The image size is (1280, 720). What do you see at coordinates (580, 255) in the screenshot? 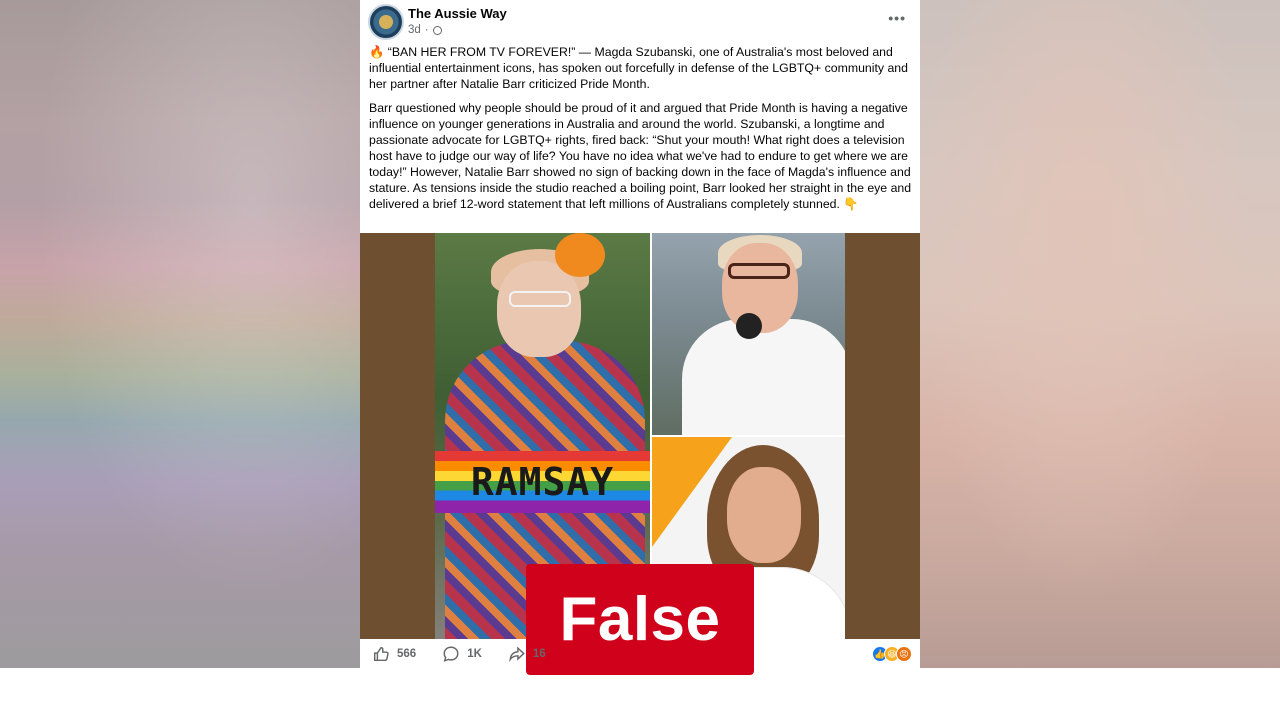
I see `flower-accessory` at bounding box center [580, 255].